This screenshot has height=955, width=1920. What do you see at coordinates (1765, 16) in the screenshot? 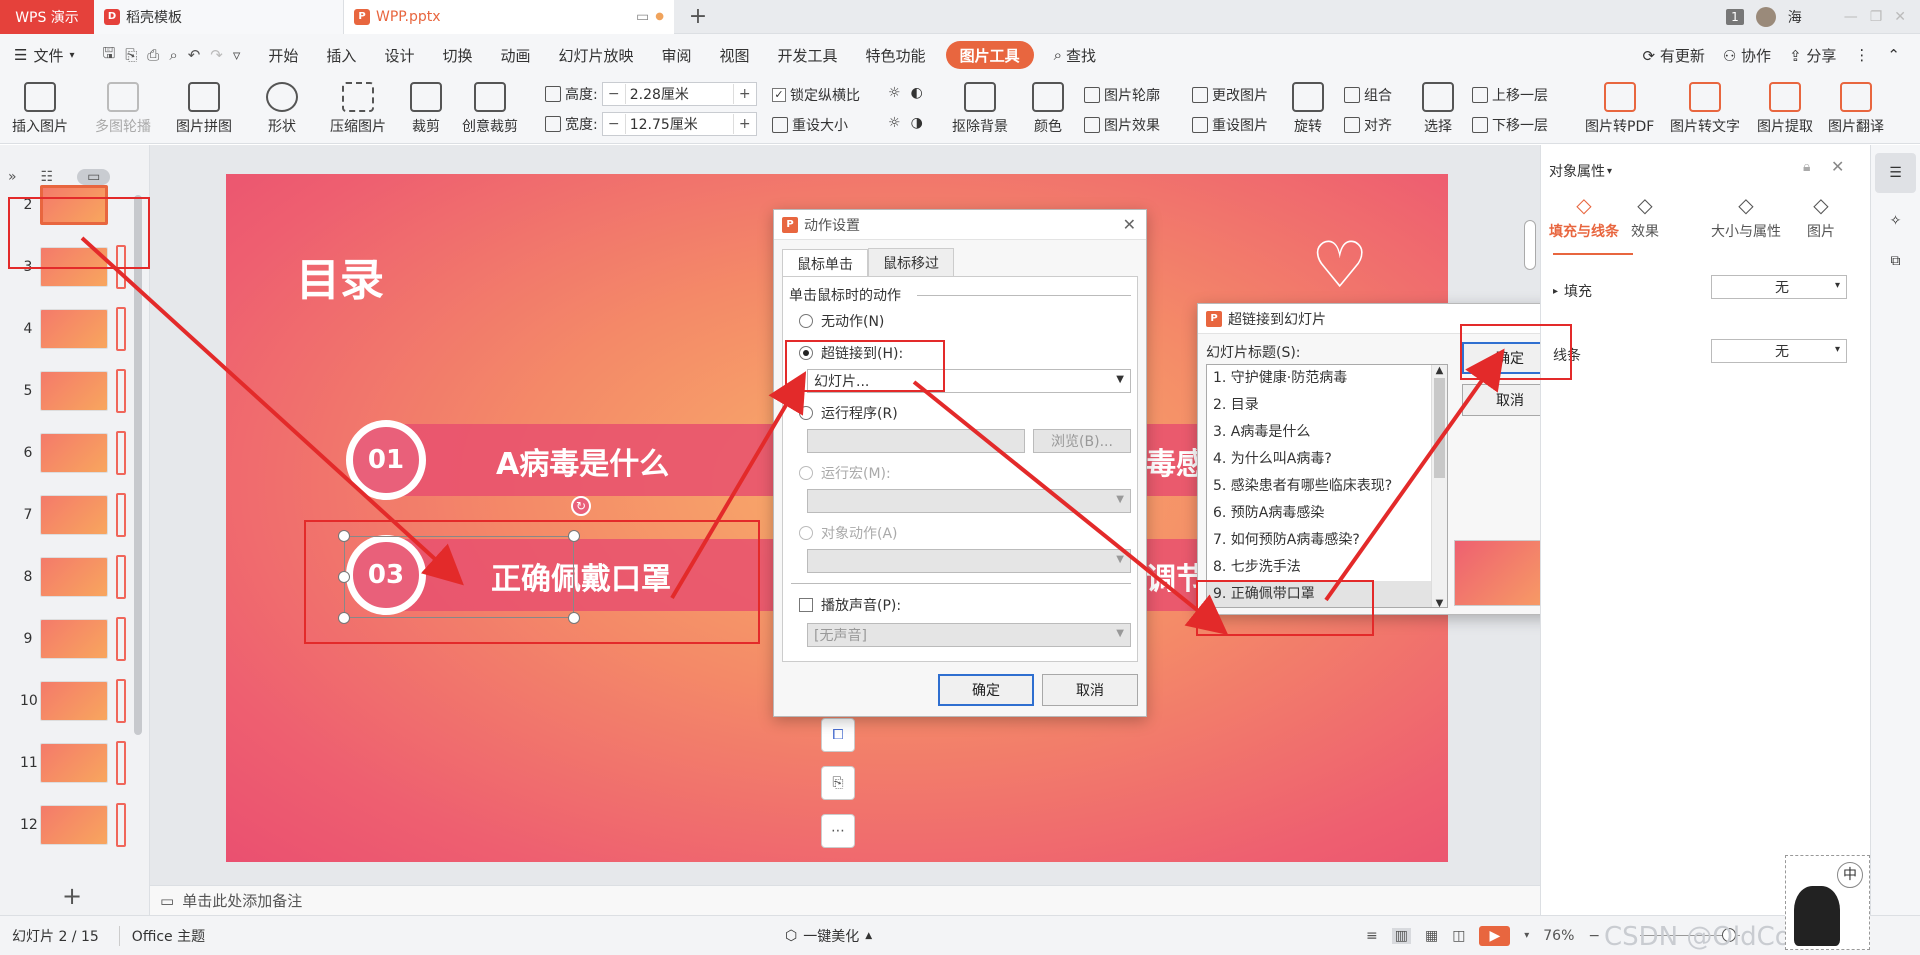
I see `avatar` at bounding box center [1765, 16].